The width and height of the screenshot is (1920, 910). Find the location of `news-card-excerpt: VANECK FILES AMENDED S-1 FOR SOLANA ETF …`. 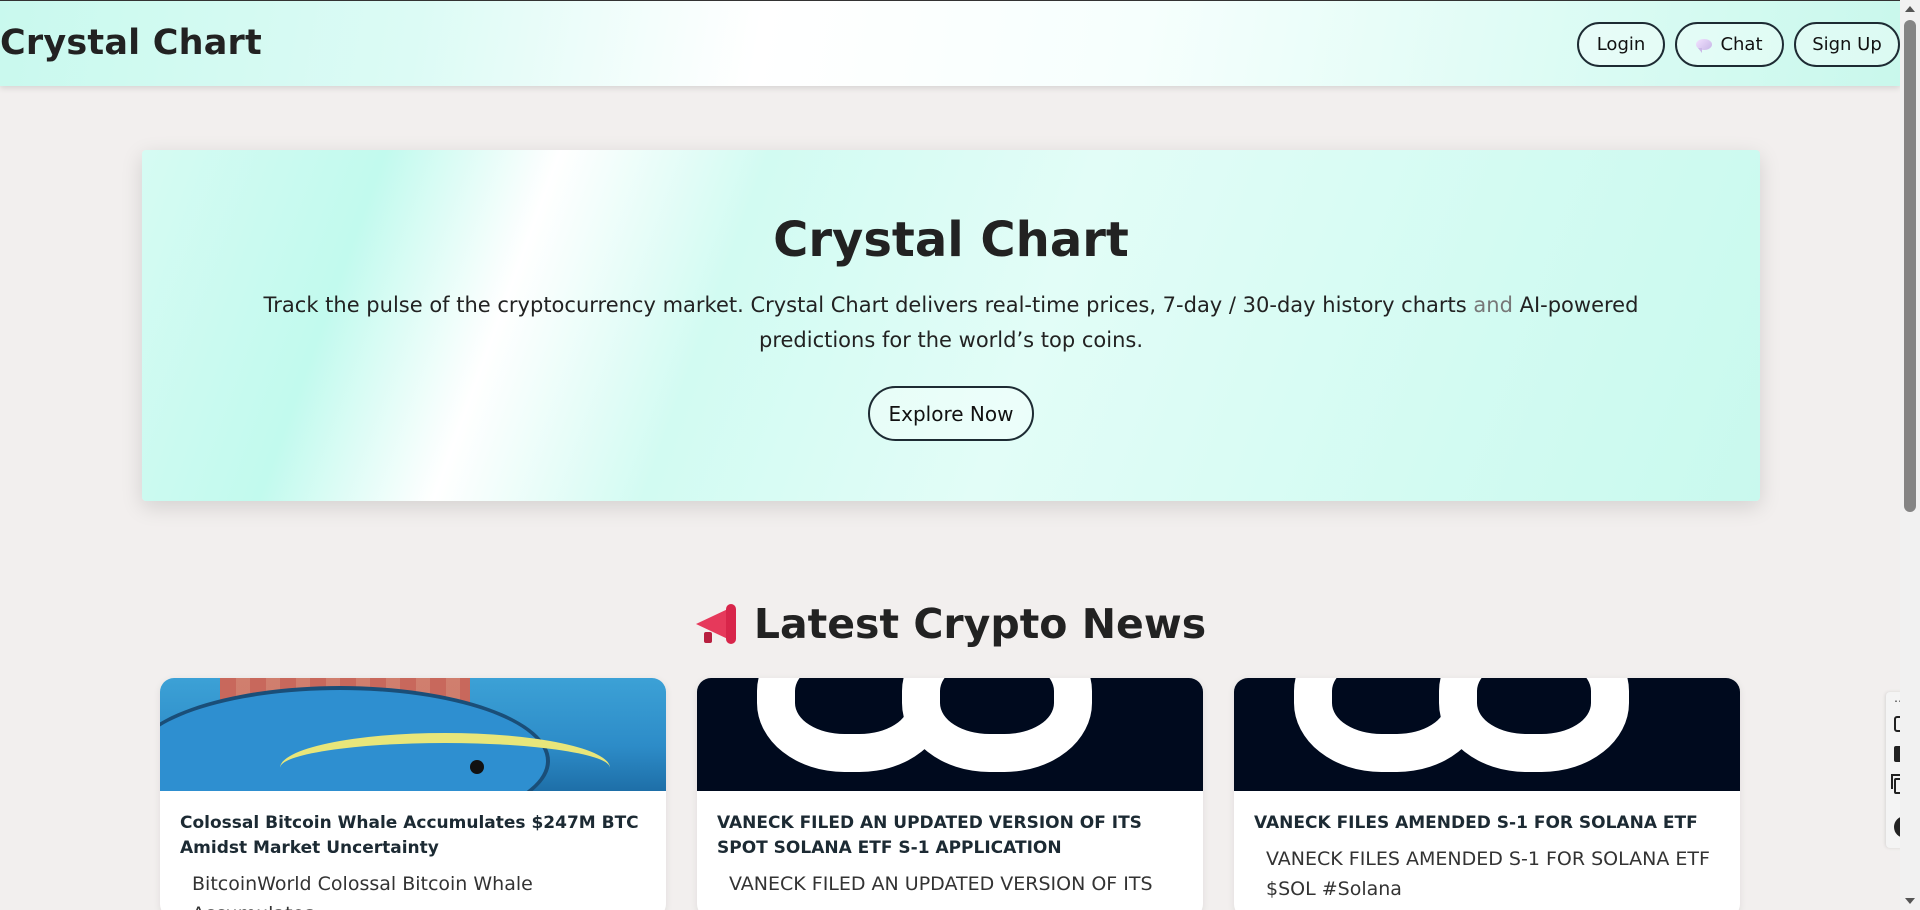

news-card-excerpt: VANECK FILES AMENDED S-1 FOR SOLANA ETF … is located at coordinates (1488, 874).